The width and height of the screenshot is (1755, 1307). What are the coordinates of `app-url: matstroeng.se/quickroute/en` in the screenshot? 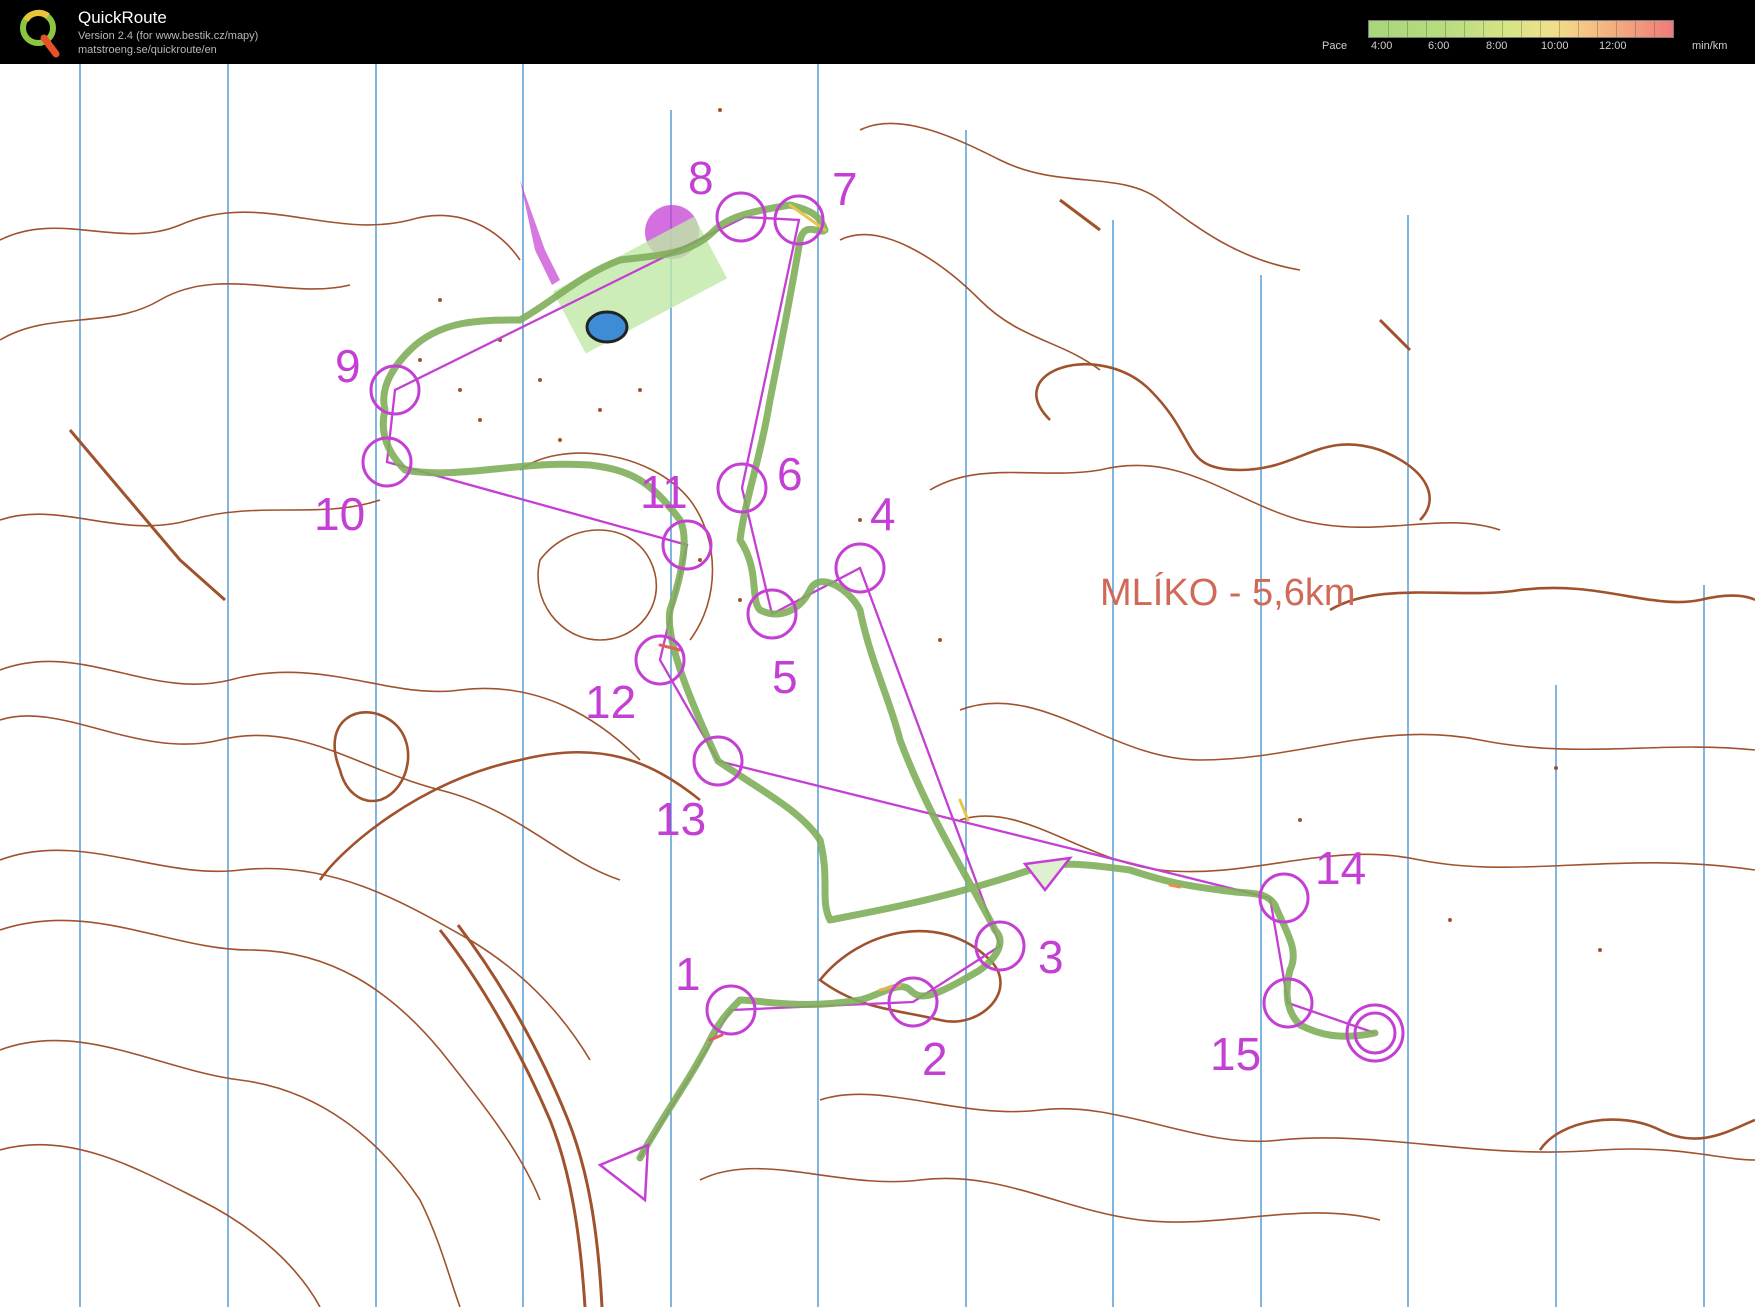 It's located at (147, 50).